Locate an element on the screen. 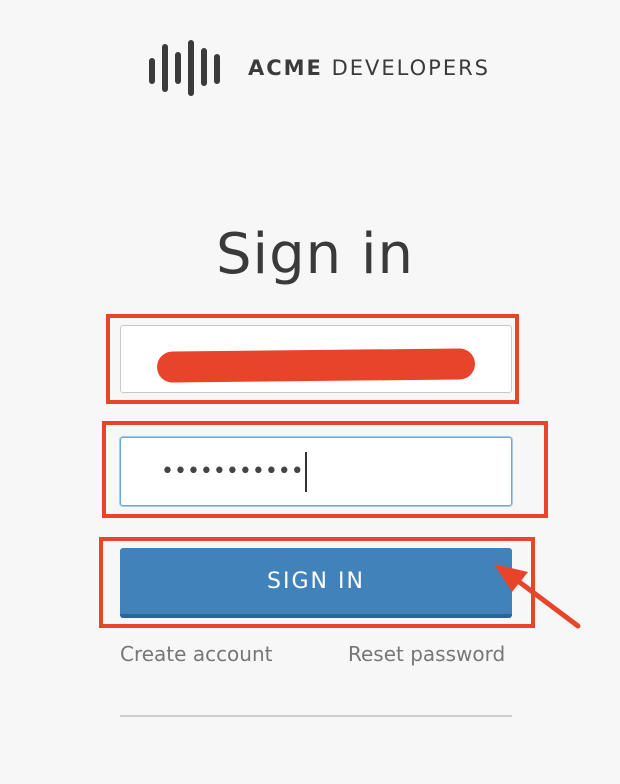 This screenshot has width=620, height=784. username-field is located at coordinates (316, 359).